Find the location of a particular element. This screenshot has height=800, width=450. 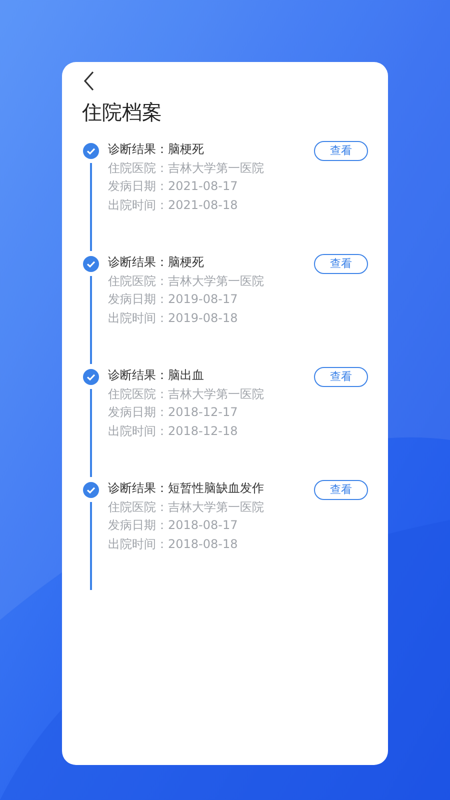

diagnosis-text: 诊断结果：脑出血 is located at coordinates (156, 375).